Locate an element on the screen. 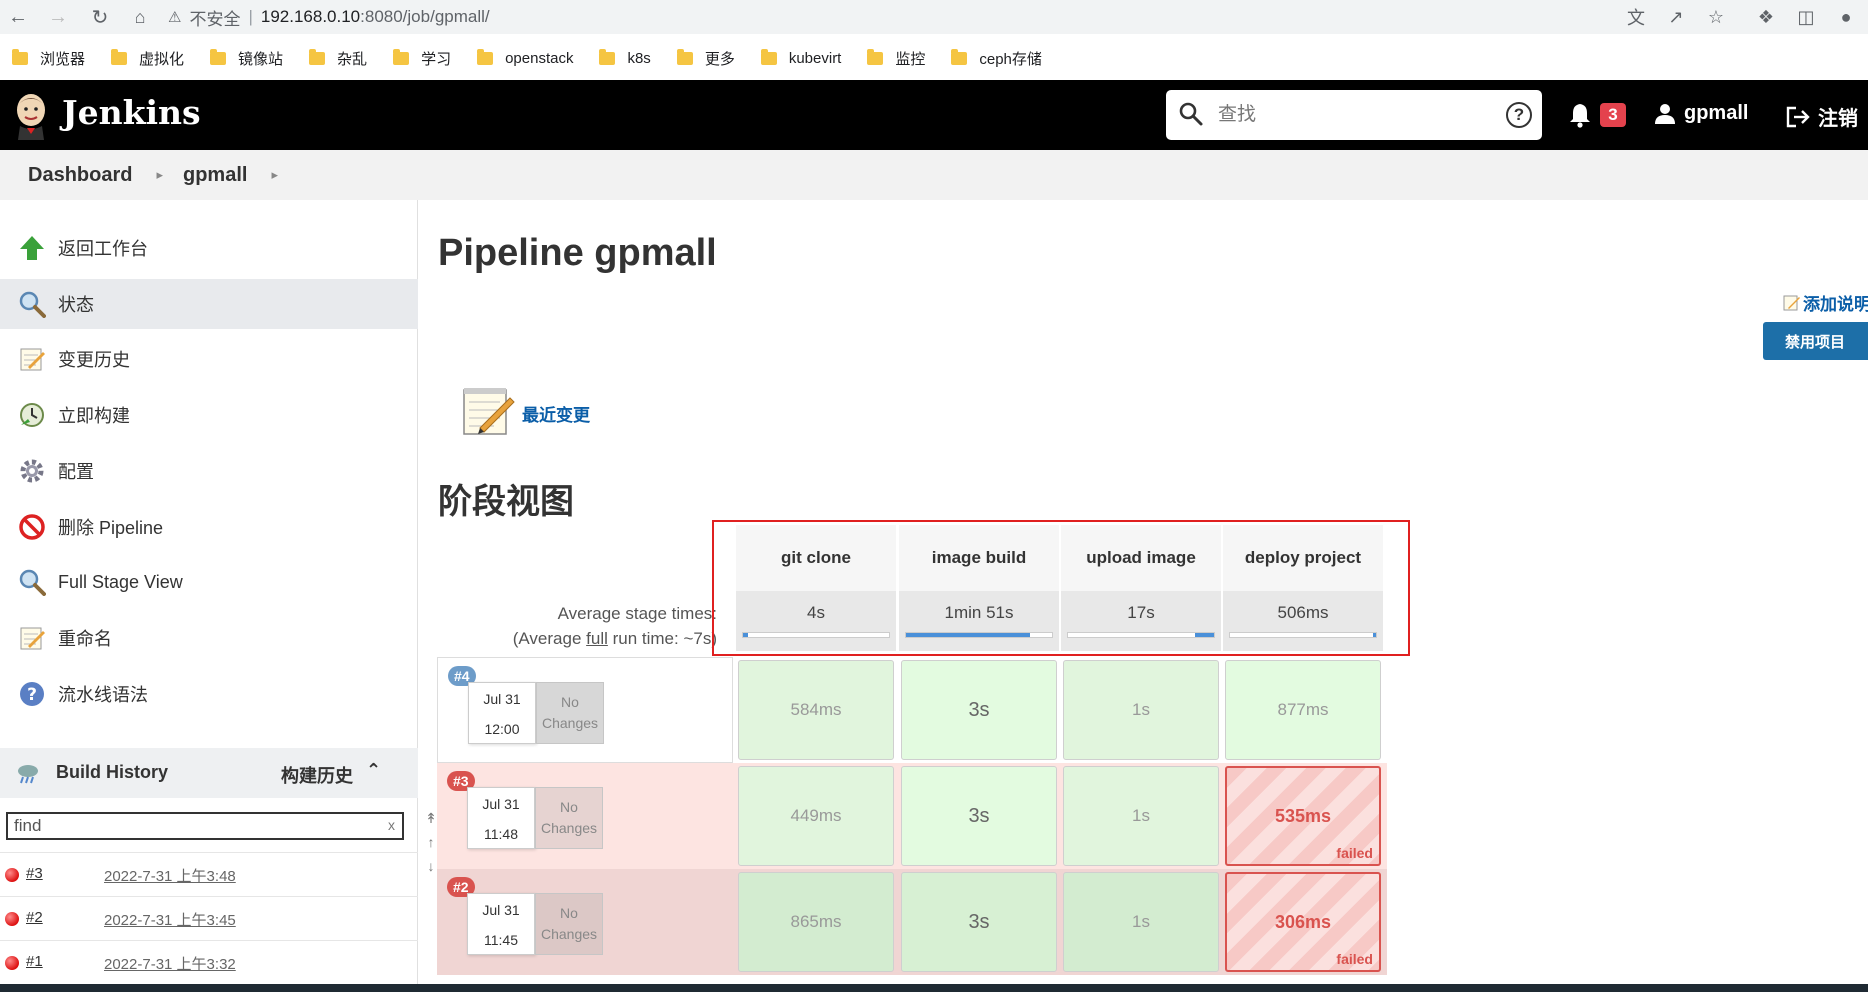  chevron-up-icon: ⌃ is located at coordinates (373, 770).